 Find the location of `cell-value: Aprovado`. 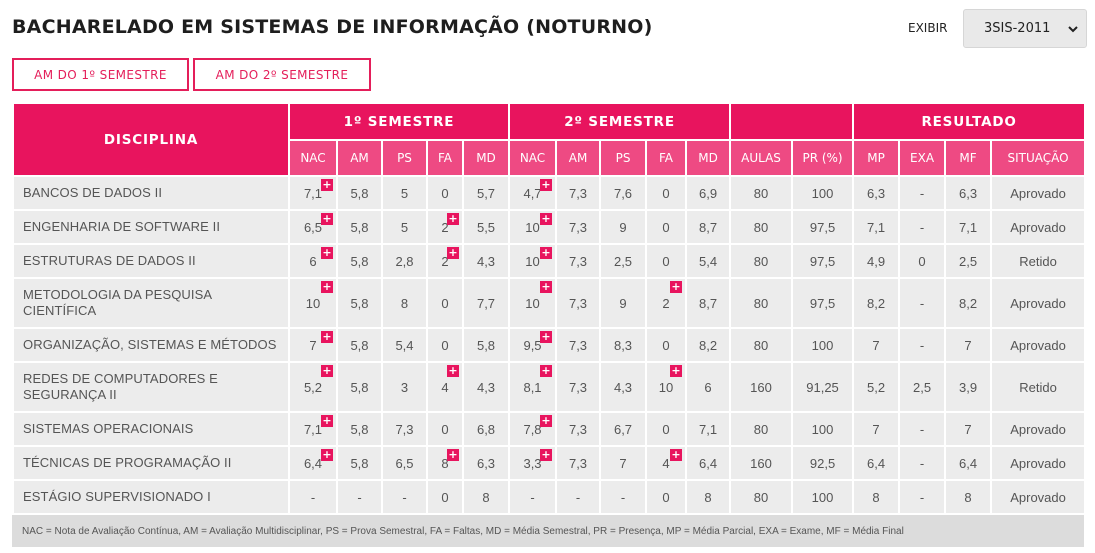

cell-value: Aprovado is located at coordinates (1038, 193).